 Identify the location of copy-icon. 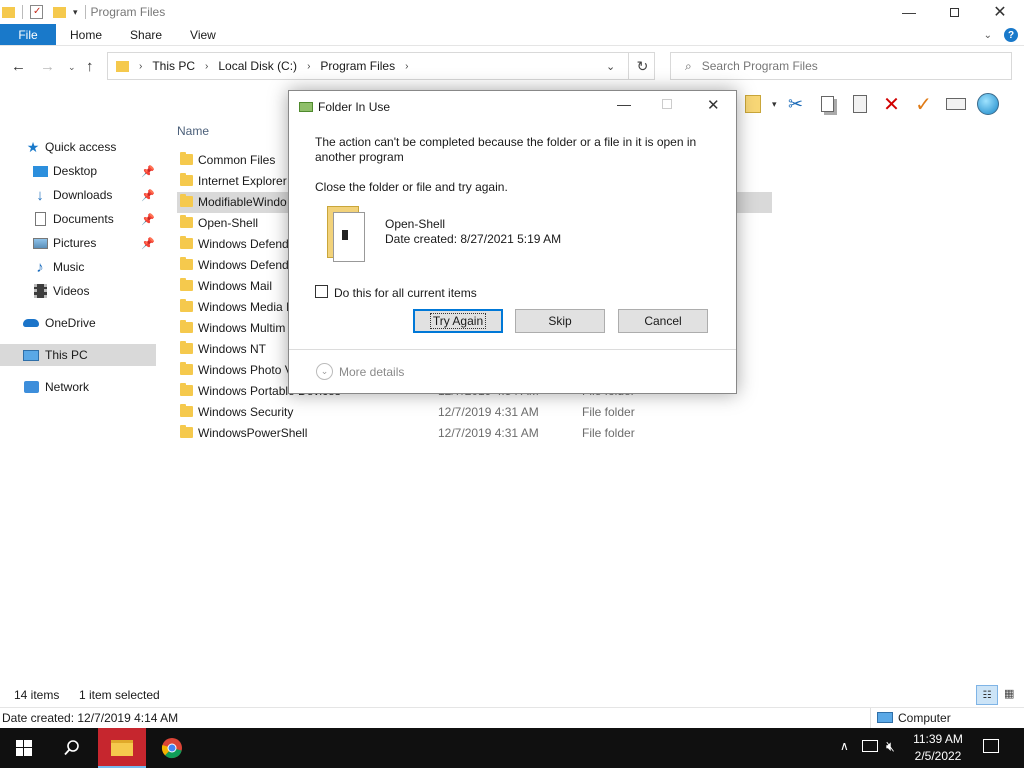
(828, 104).